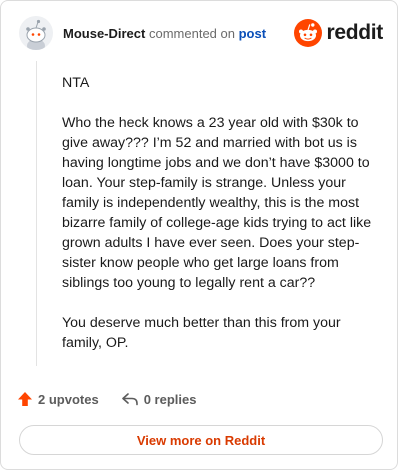 Image resolution: width=400 pixels, height=472 pixels. I want to click on user-avatar, so click(36, 33).